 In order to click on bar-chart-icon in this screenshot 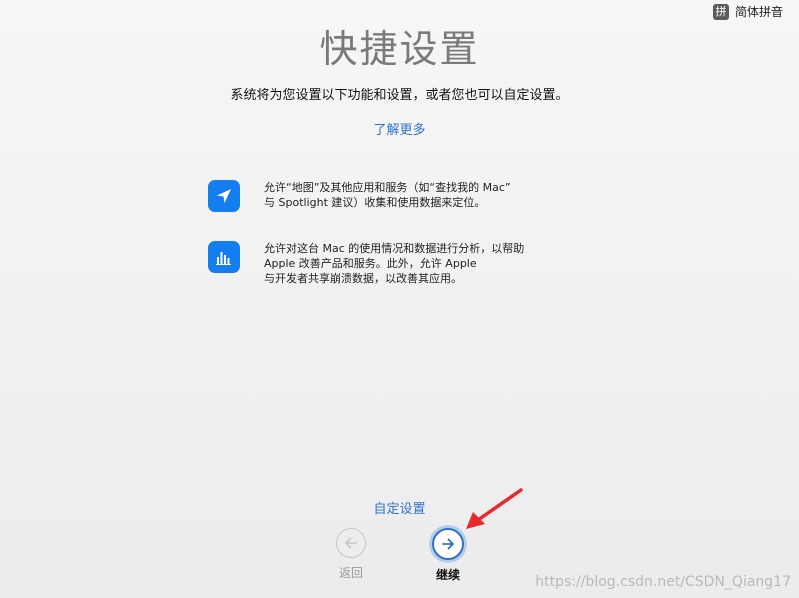, I will do `click(224, 257)`.